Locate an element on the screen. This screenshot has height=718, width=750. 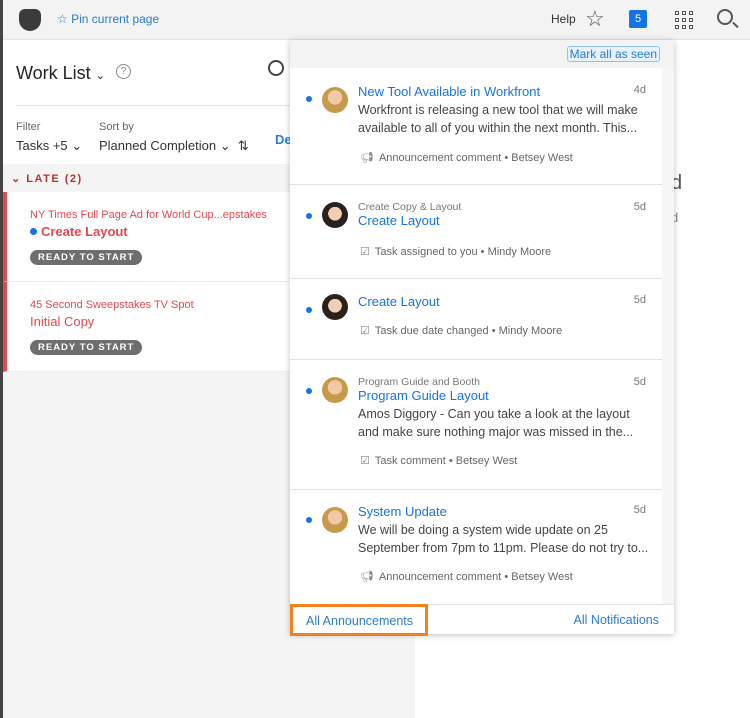
lion-logo-icon is located at coordinates (30, 20).